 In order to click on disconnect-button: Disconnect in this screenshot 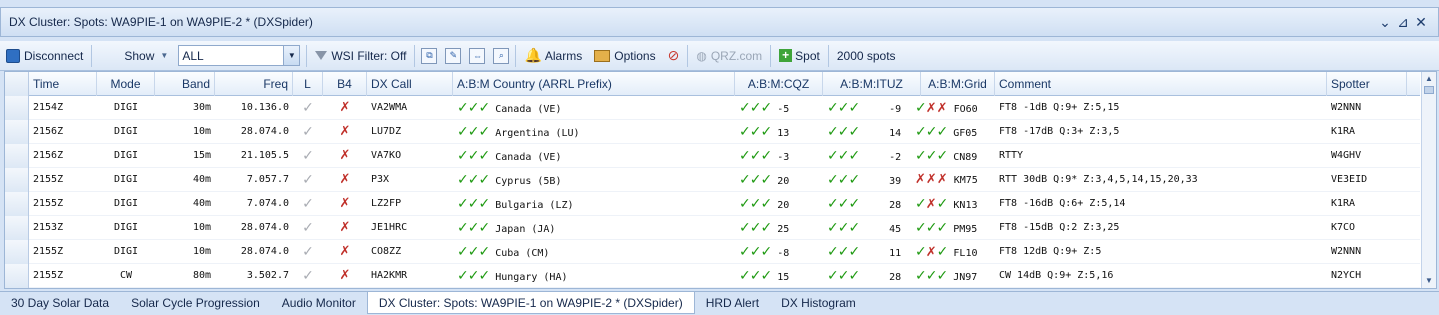, I will do `click(44, 56)`.